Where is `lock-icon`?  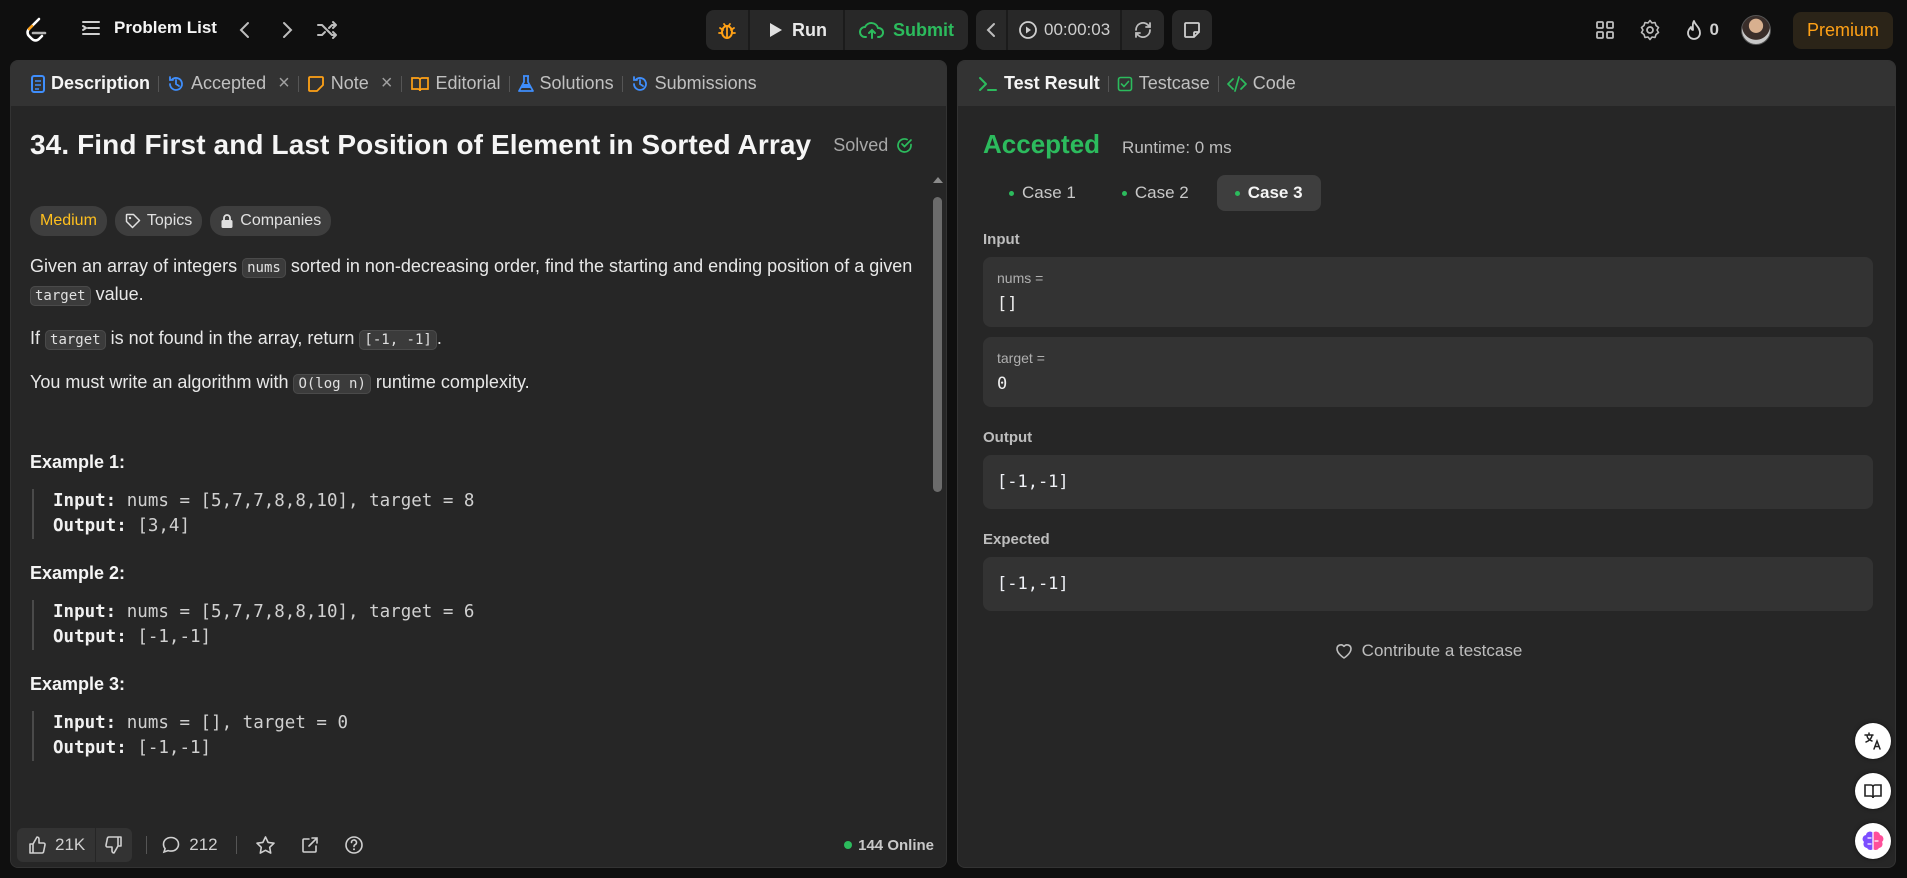 lock-icon is located at coordinates (227, 221).